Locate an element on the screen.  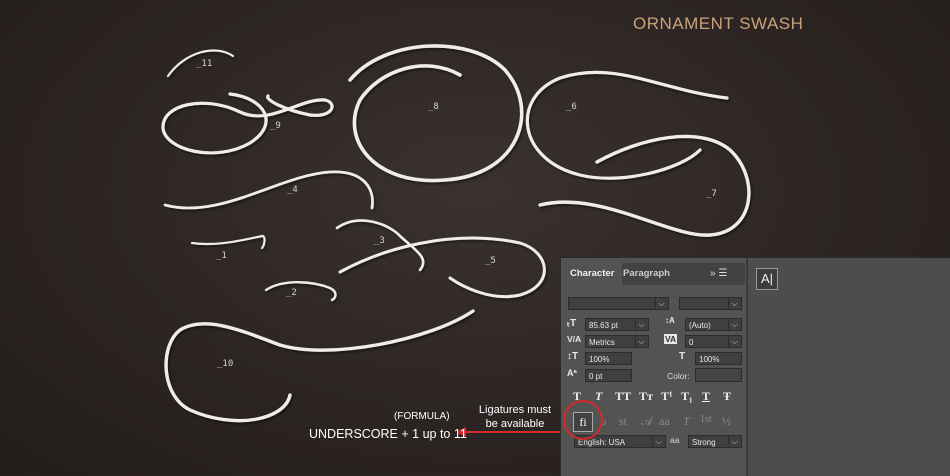
swash-label-5: _5 is located at coordinates (490, 261).